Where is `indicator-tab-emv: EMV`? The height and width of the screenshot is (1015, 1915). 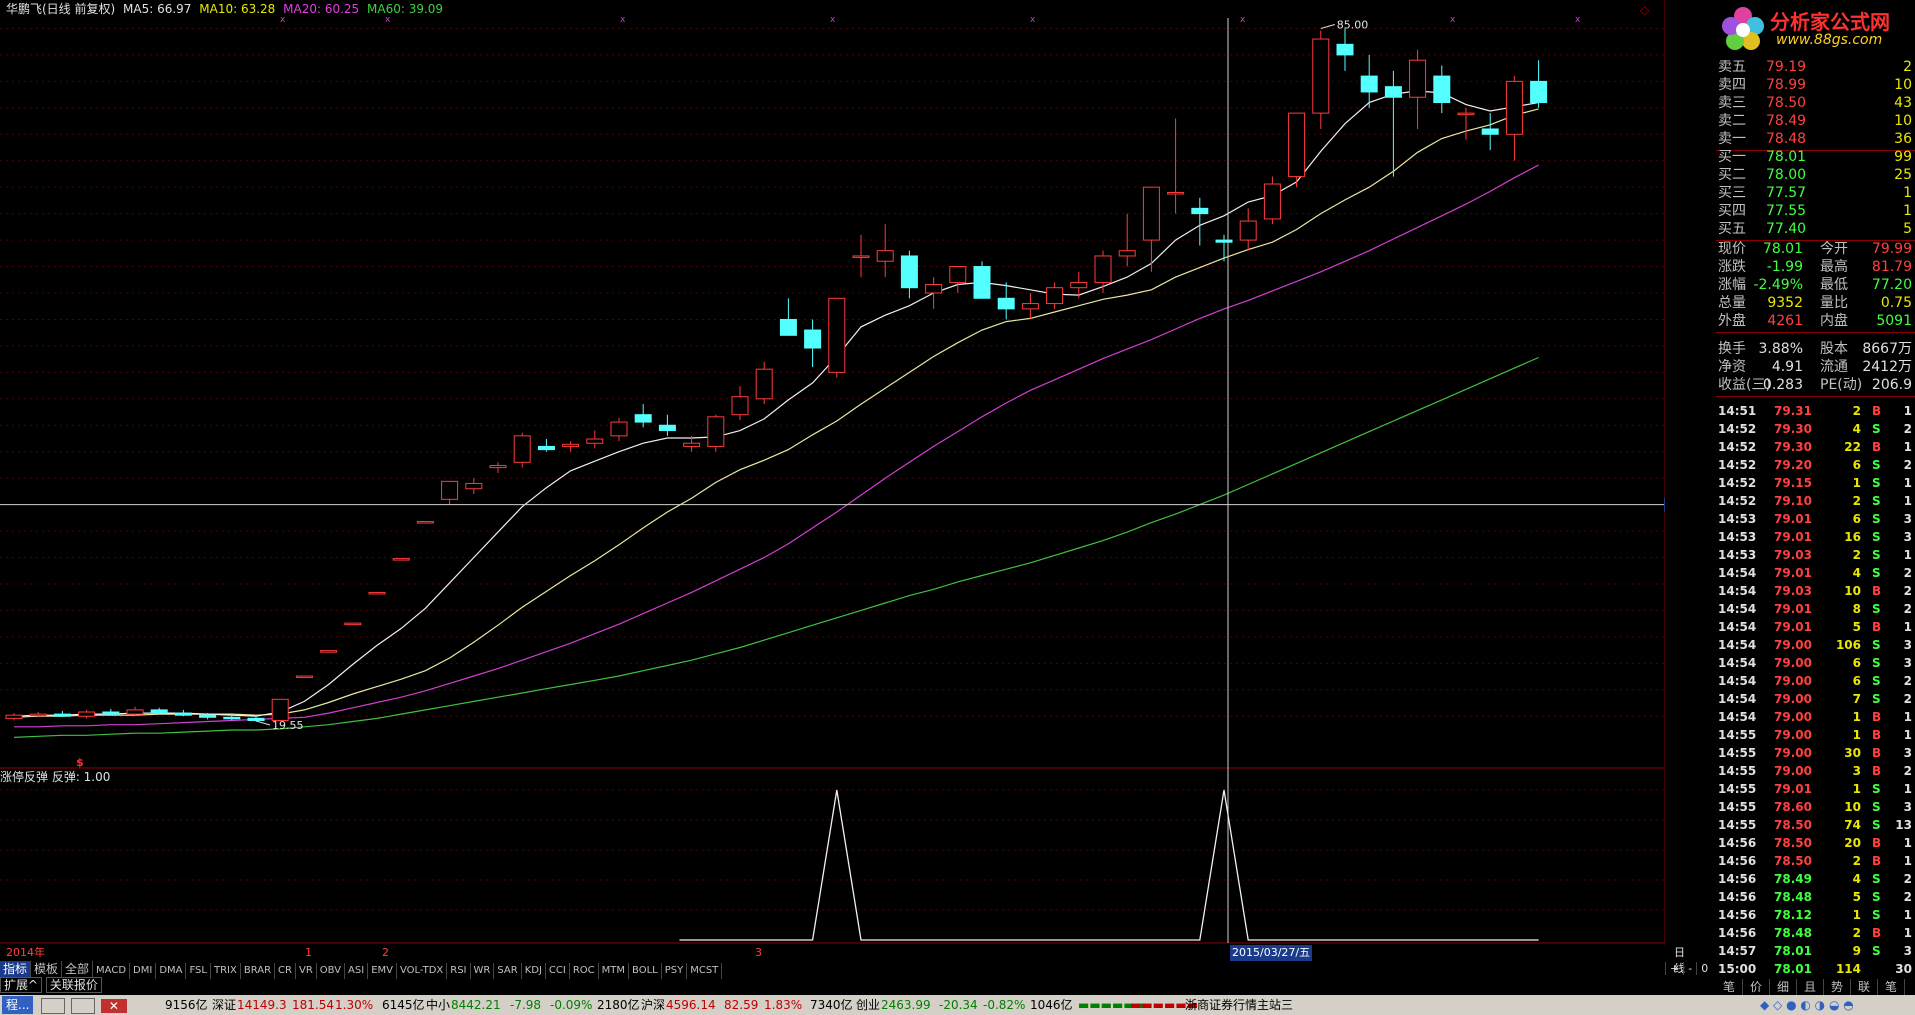
indicator-tab-emv: EMV is located at coordinates (382, 971).